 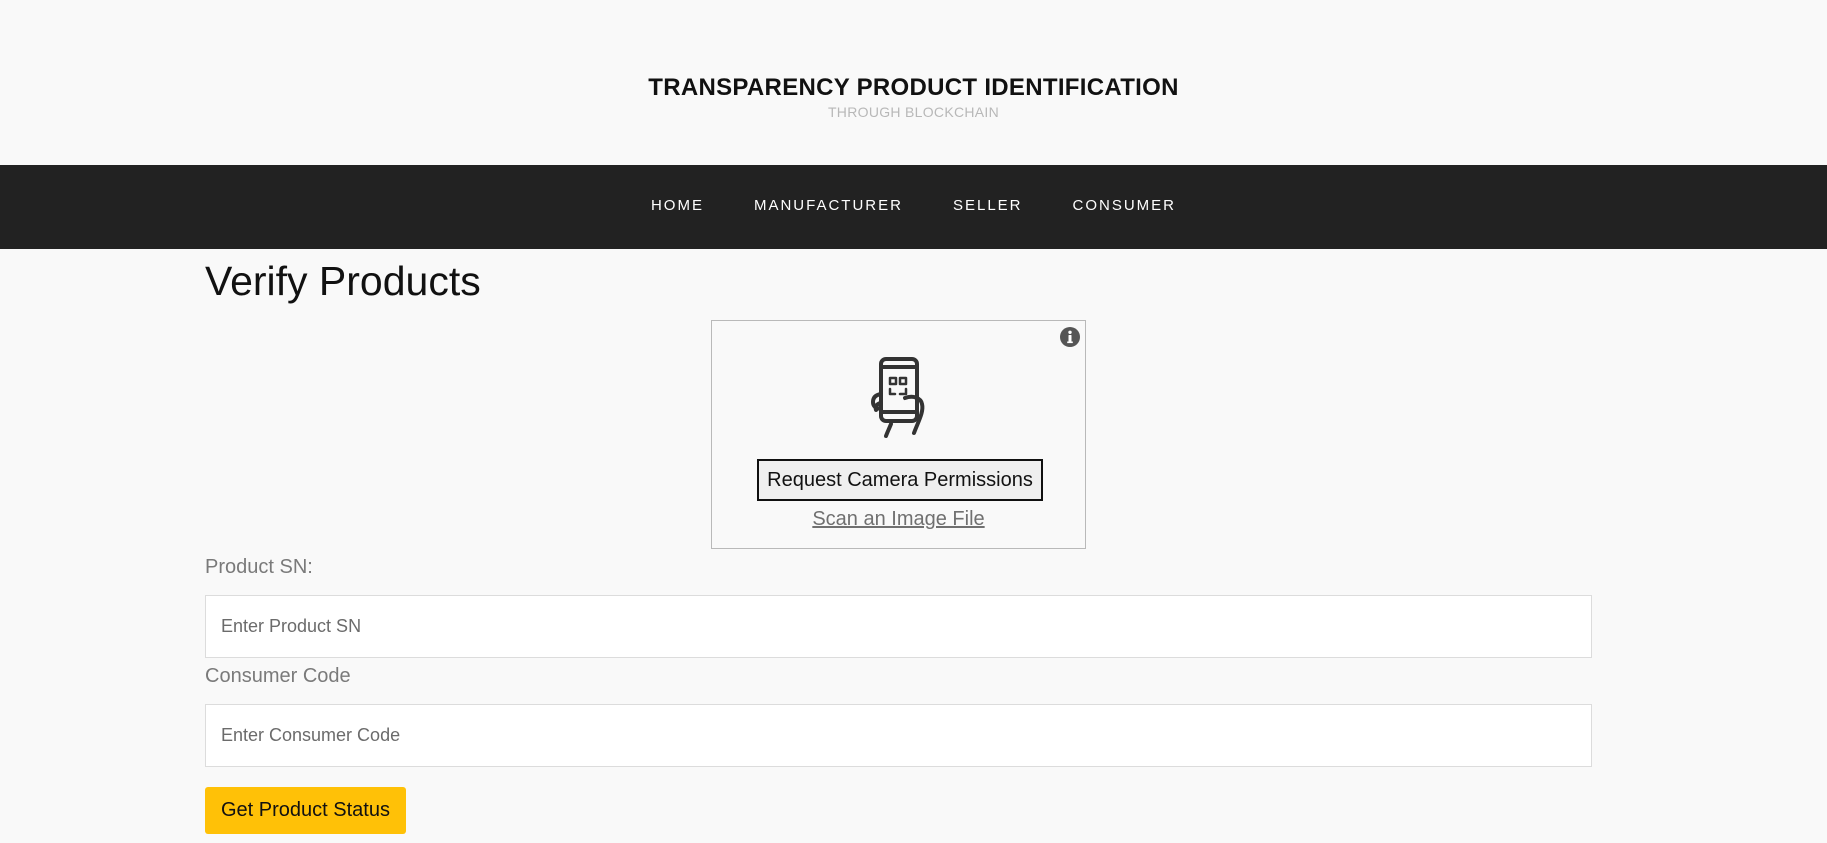 I want to click on site-title: TRANSPARENCY PRODUCT IDENTIFICATION, so click(x=913, y=87).